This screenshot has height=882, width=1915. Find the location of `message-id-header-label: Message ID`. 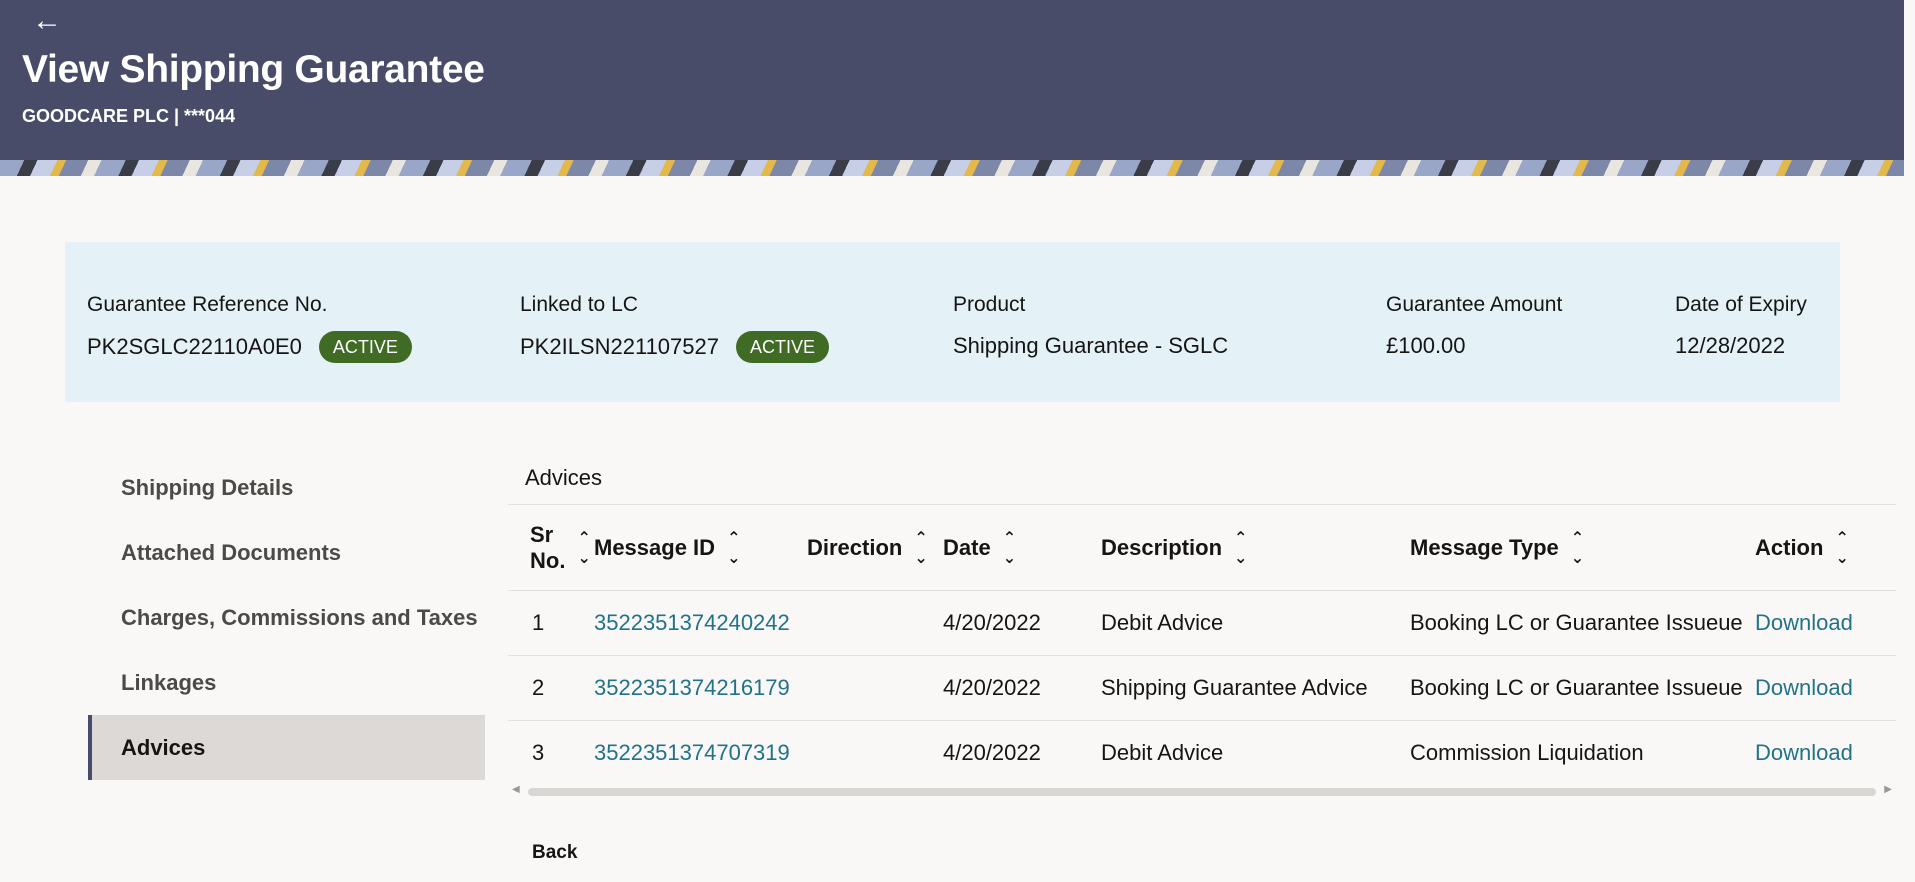

message-id-header-label: Message ID is located at coordinates (655, 547).